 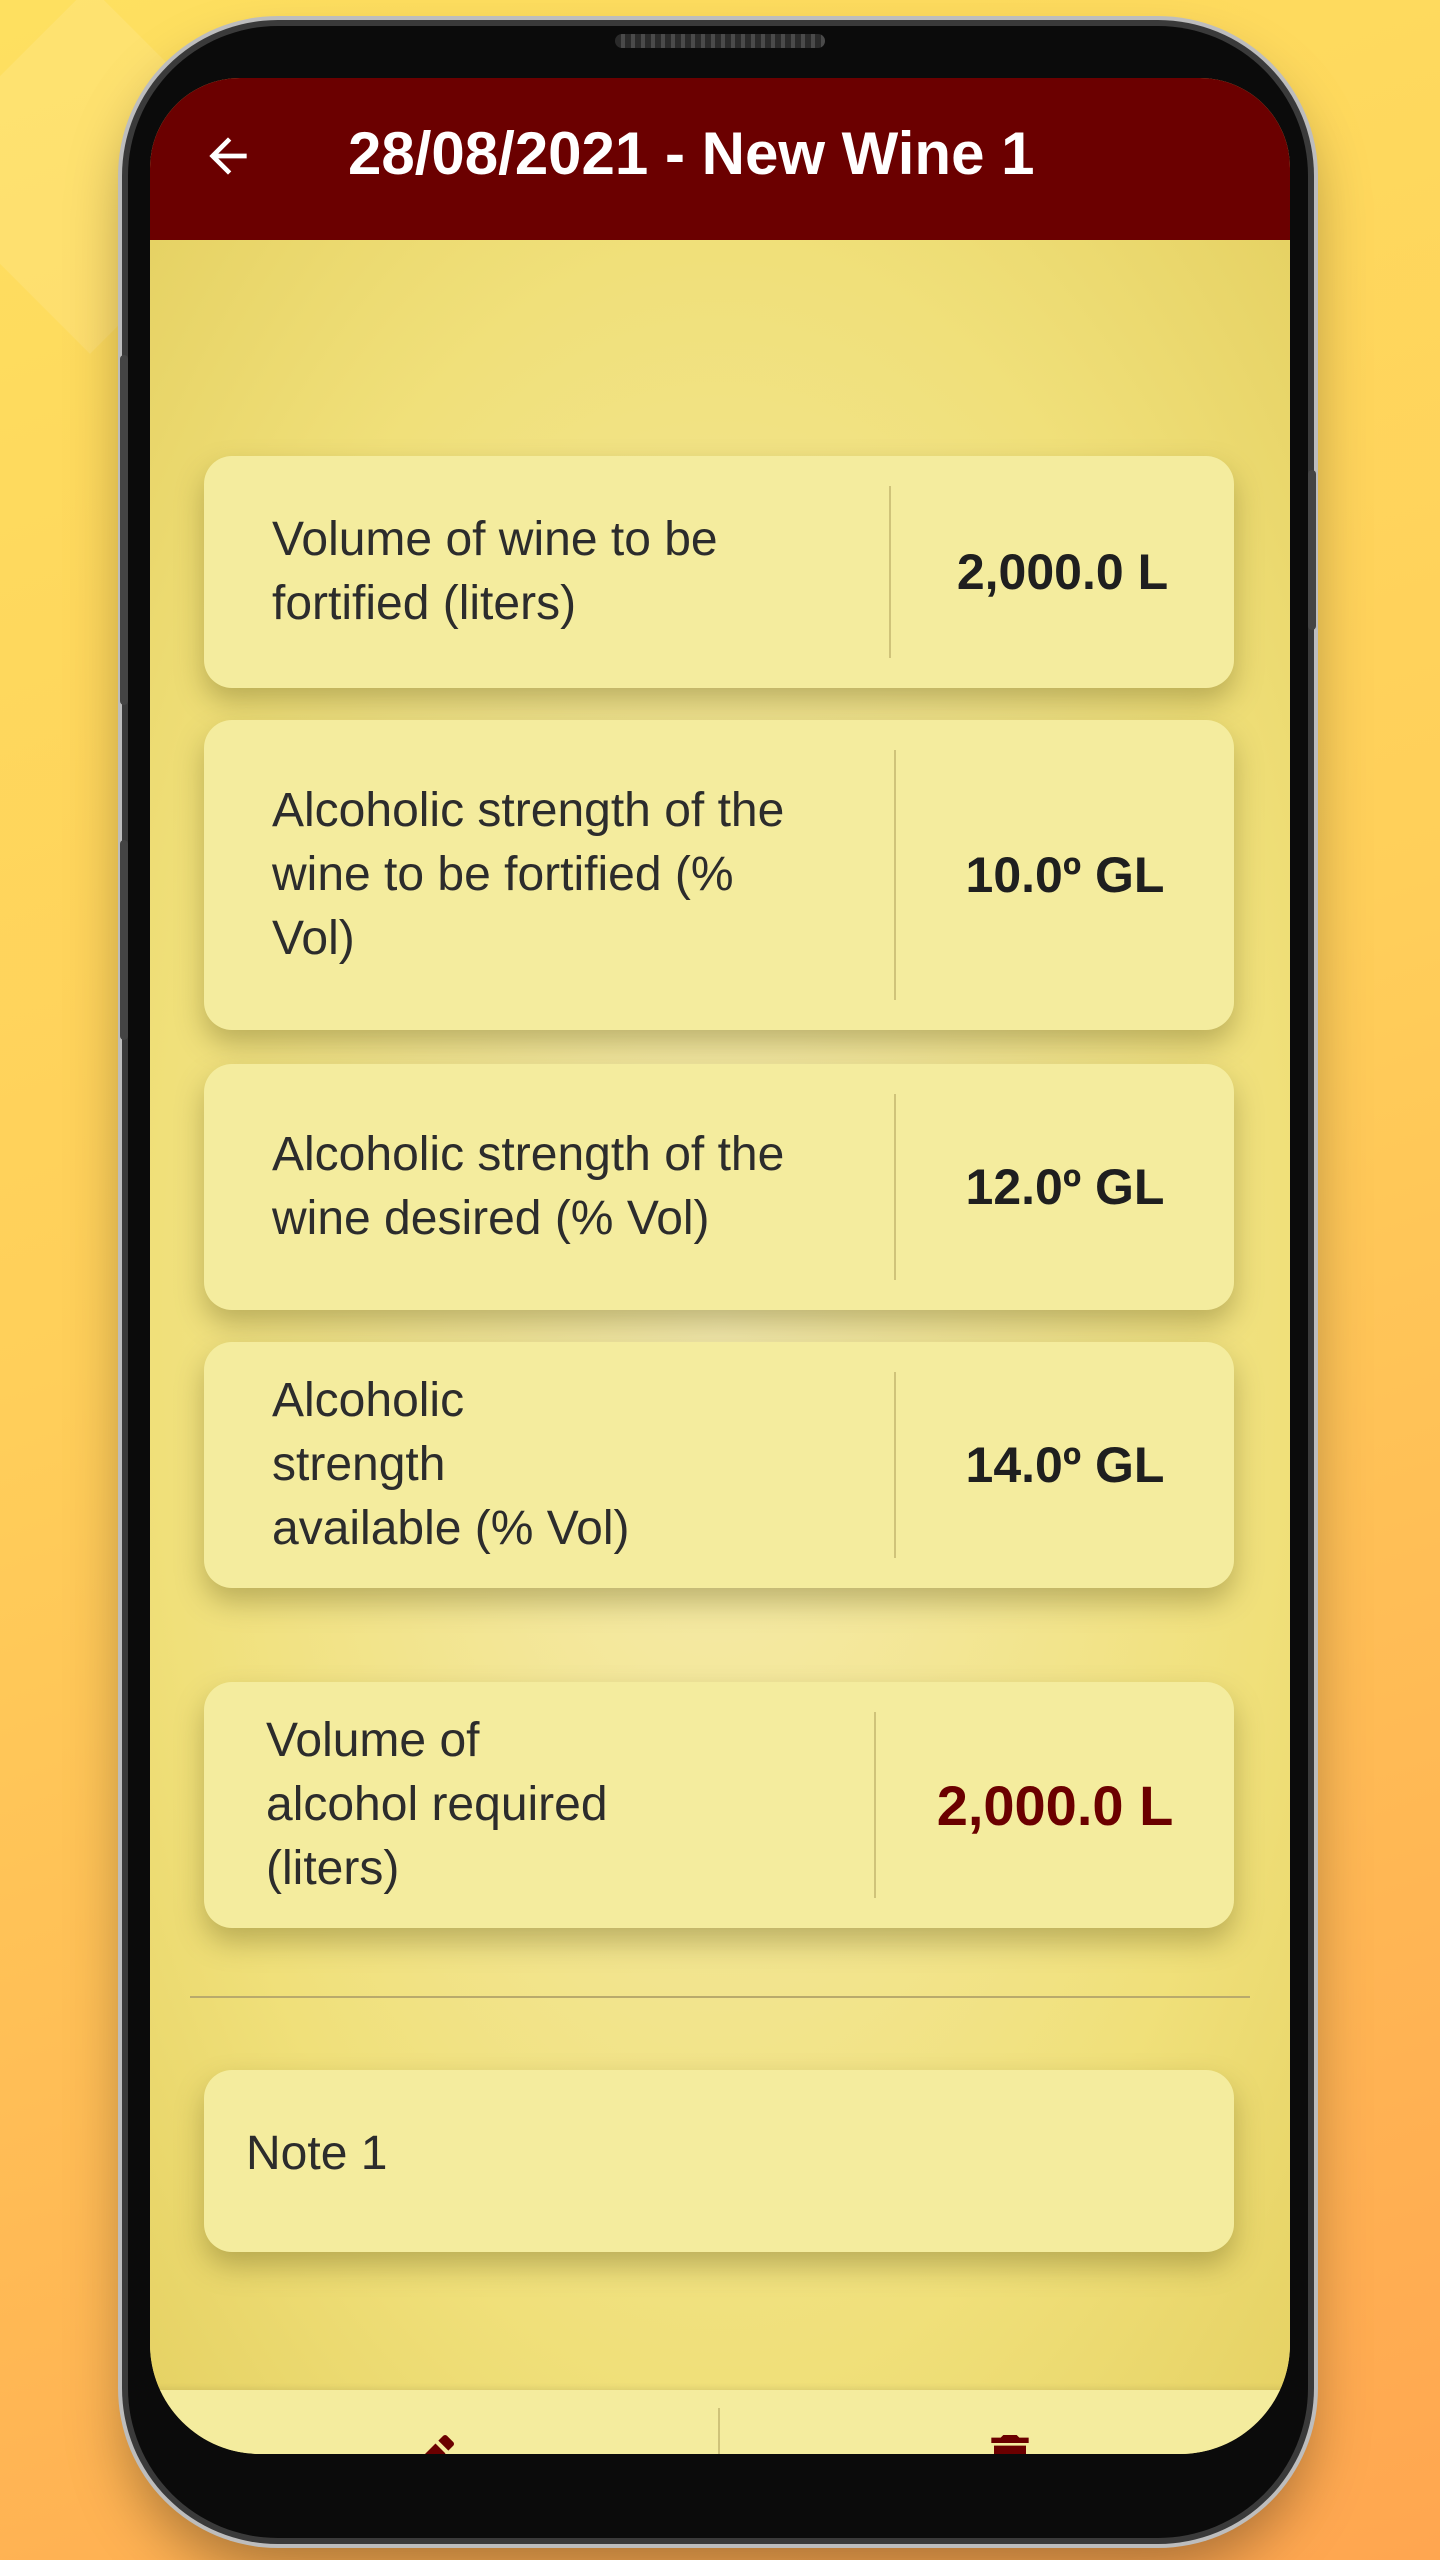 I want to click on volume-to-fortify-label: Volume of wine to be fortified (liters), so click(x=495, y=571).